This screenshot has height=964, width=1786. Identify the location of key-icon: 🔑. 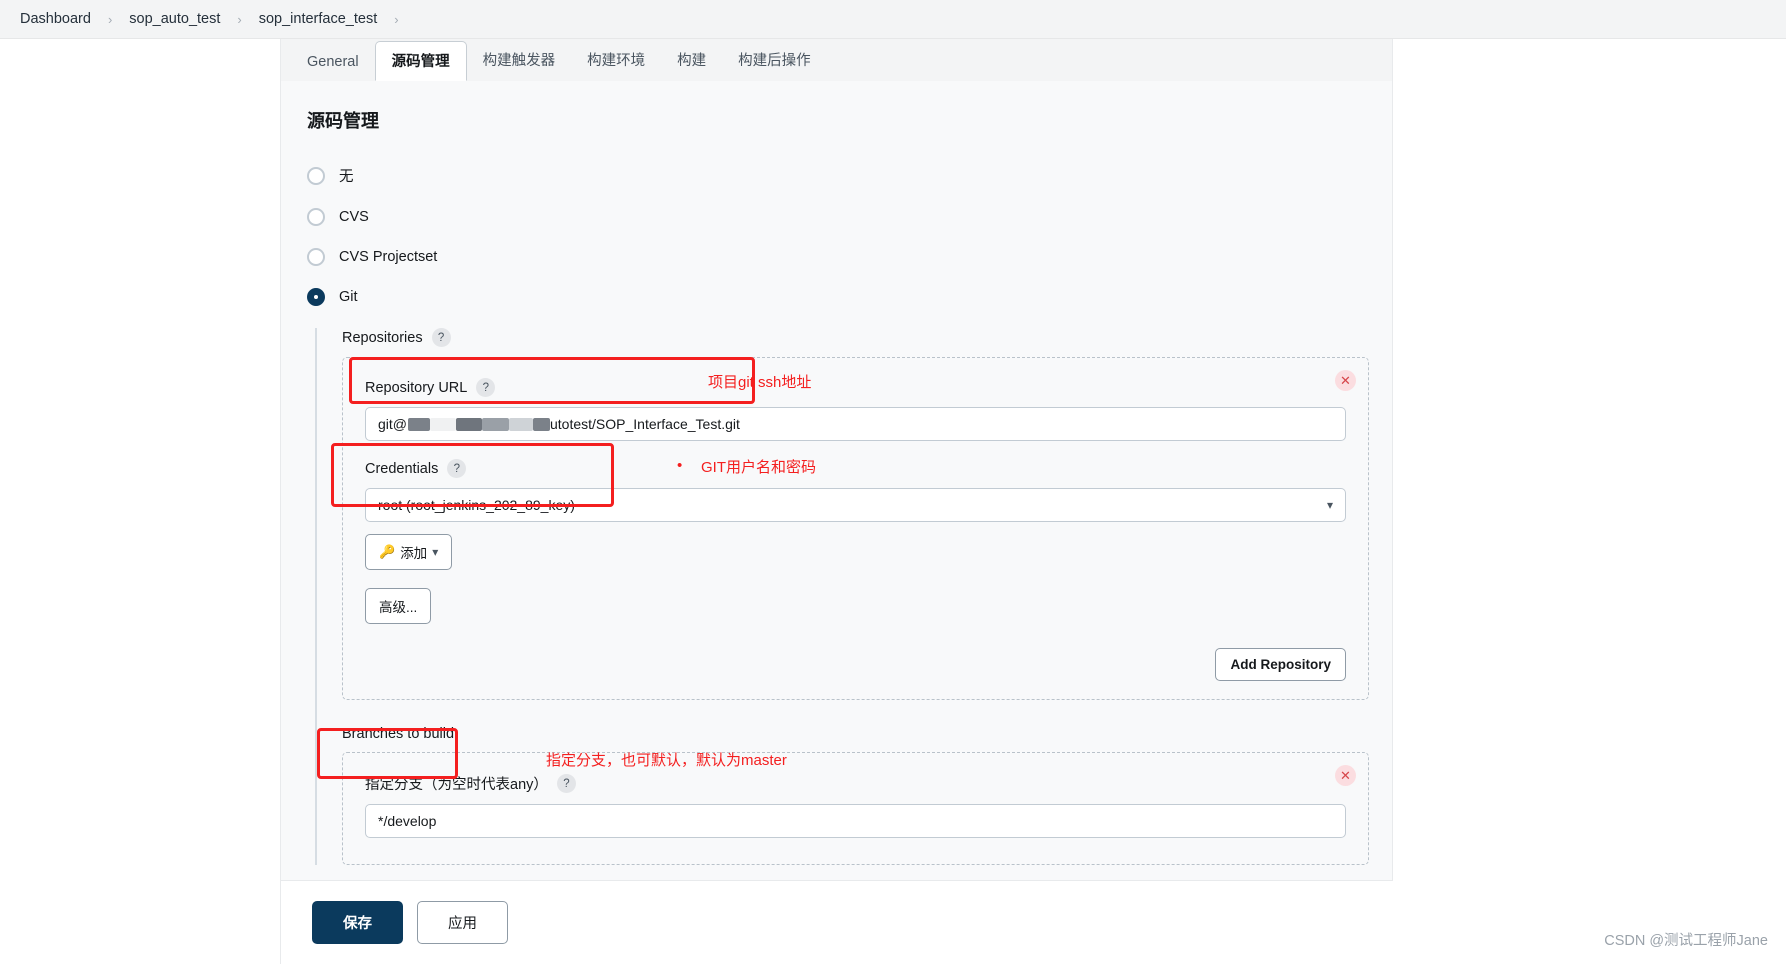
(387, 551).